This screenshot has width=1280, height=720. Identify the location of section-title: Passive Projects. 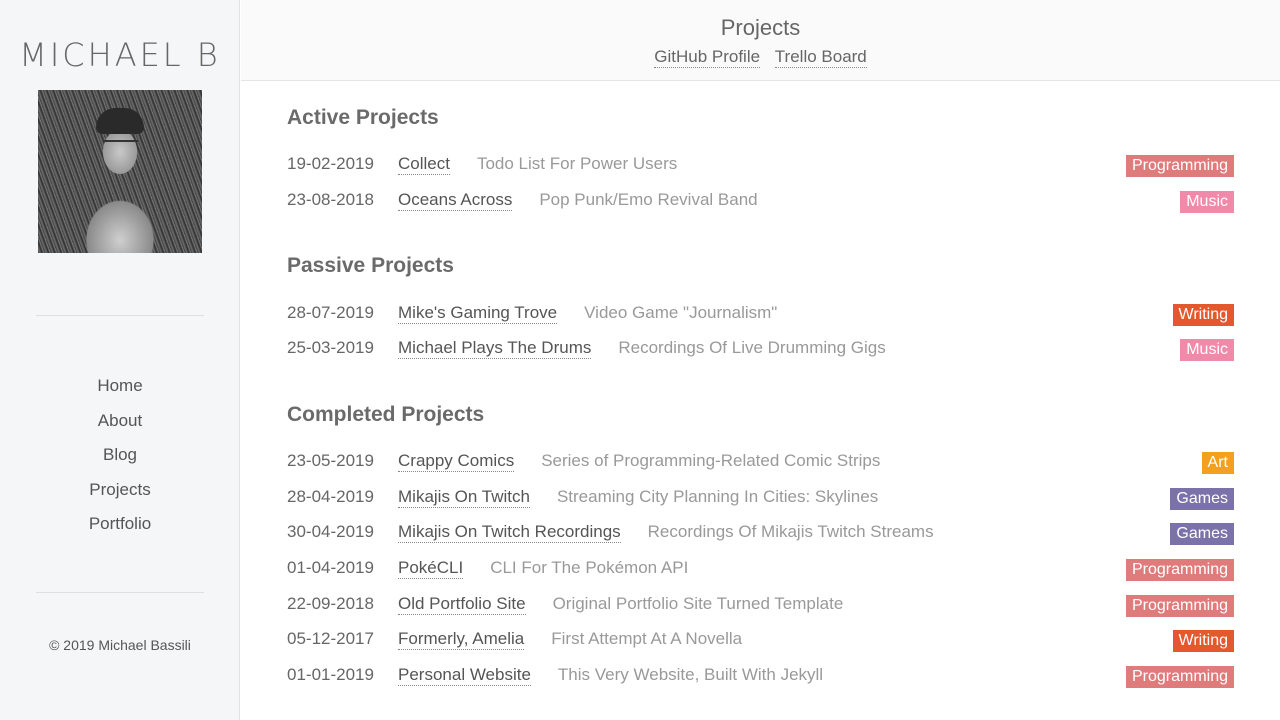
(370, 265).